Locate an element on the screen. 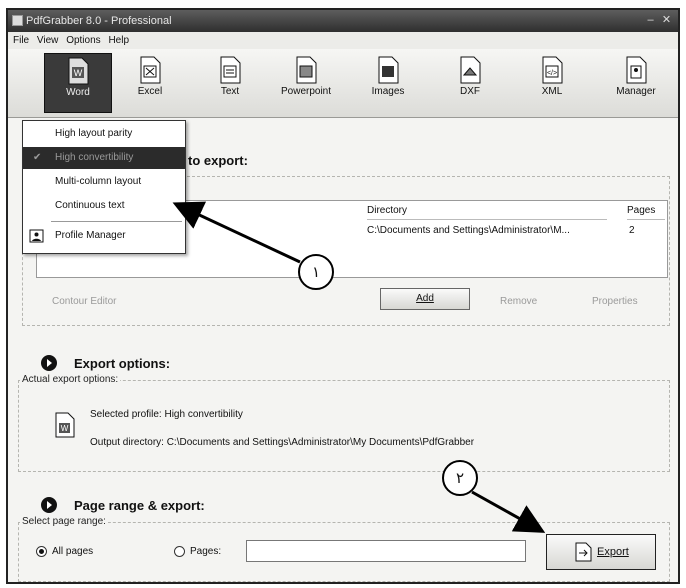 The width and height of the screenshot is (686, 588). callout-1-arrow is located at coordinates (236, 232).